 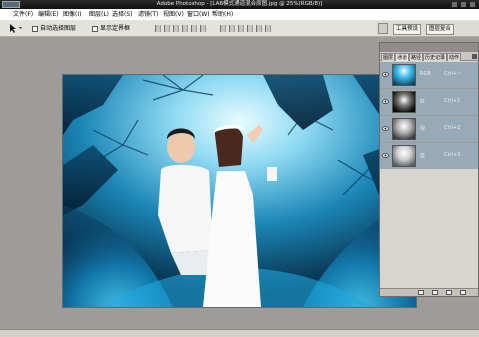 I want to click on tab-layer-comps: 图层复合, so click(x=440, y=29).